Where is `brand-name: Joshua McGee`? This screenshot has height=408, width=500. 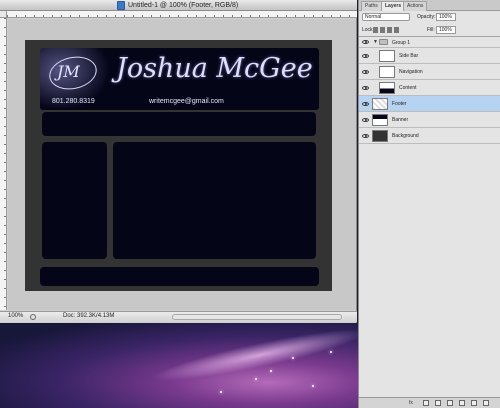
brand-name: Joshua McGee is located at coordinates (214, 68).